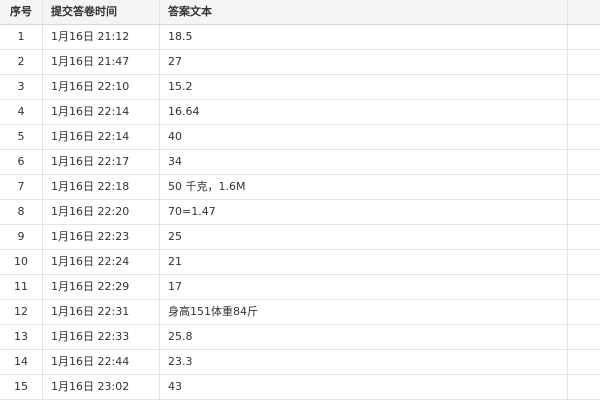 Image resolution: width=600 pixels, height=400 pixels. Describe the element at coordinates (21, 262) in the screenshot. I see `row-index: 10` at that location.